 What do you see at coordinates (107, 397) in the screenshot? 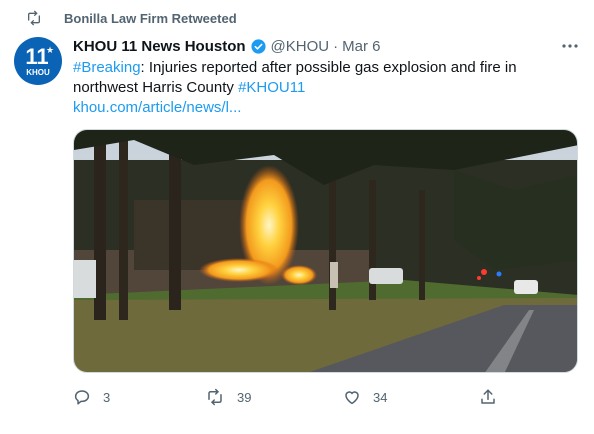
I see `reply-count: 3` at bounding box center [107, 397].